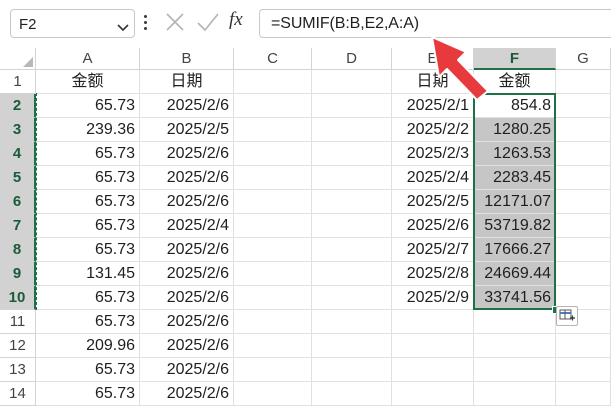 The width and height of the screenshot is (611, 406). Describe the element at coordinates (583, 202) in the screenshot. I see `cell-g6` at that location.